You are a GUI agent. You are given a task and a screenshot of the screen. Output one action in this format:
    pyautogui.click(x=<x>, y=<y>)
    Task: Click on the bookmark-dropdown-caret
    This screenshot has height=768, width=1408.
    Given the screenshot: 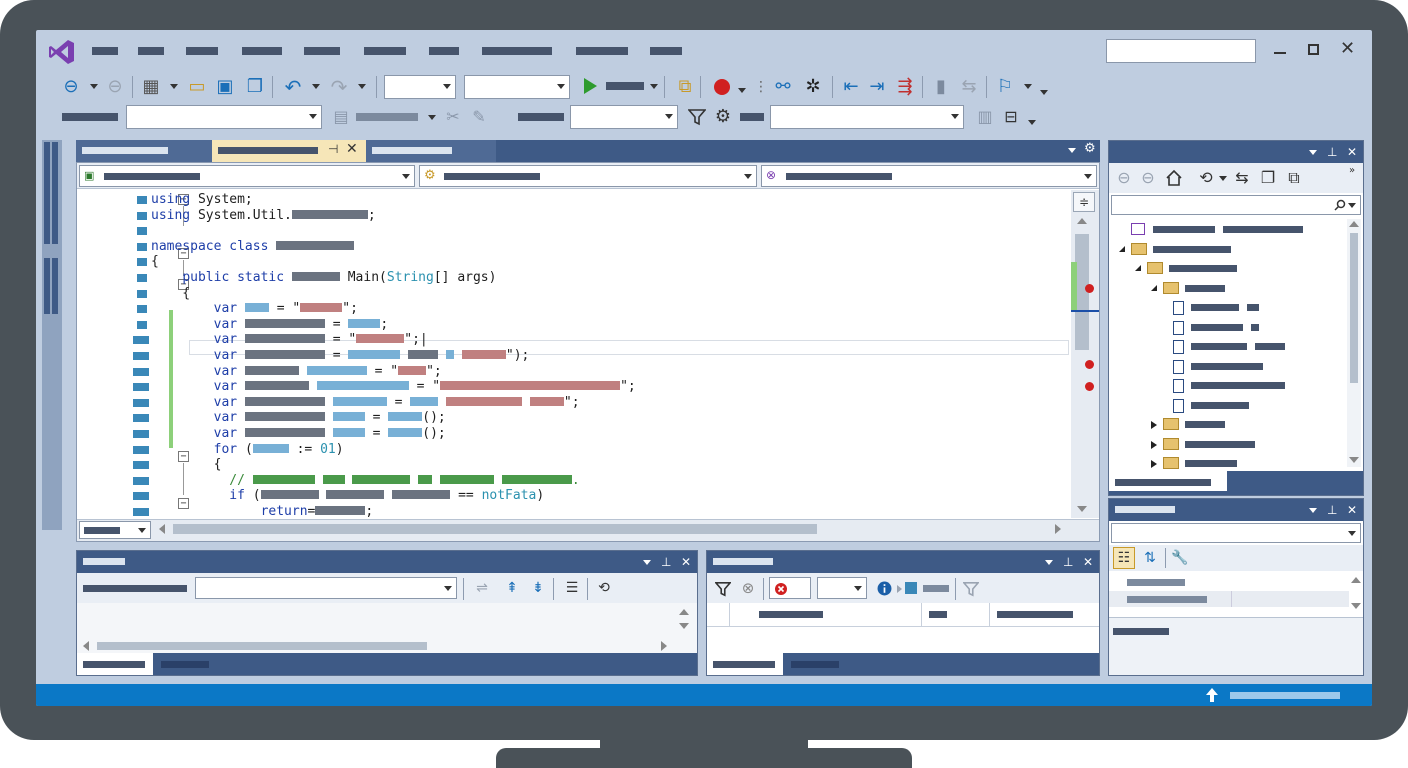 What is the action you would take?
    pyautogui.click(x=1028, y=86)
    